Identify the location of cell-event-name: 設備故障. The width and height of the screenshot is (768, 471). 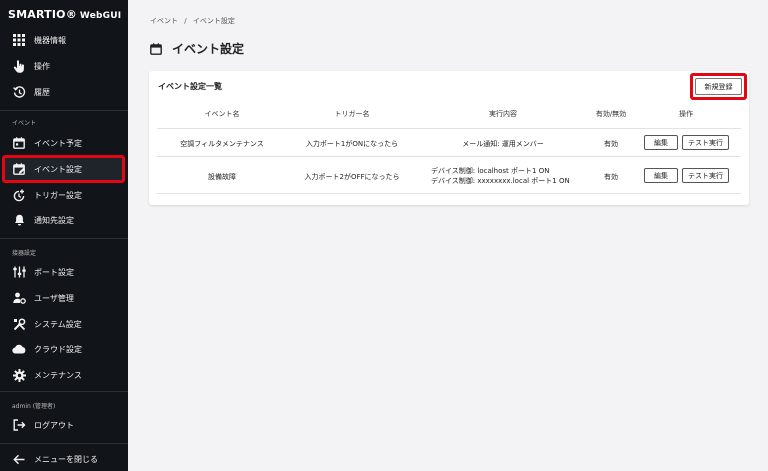
(222, 177).